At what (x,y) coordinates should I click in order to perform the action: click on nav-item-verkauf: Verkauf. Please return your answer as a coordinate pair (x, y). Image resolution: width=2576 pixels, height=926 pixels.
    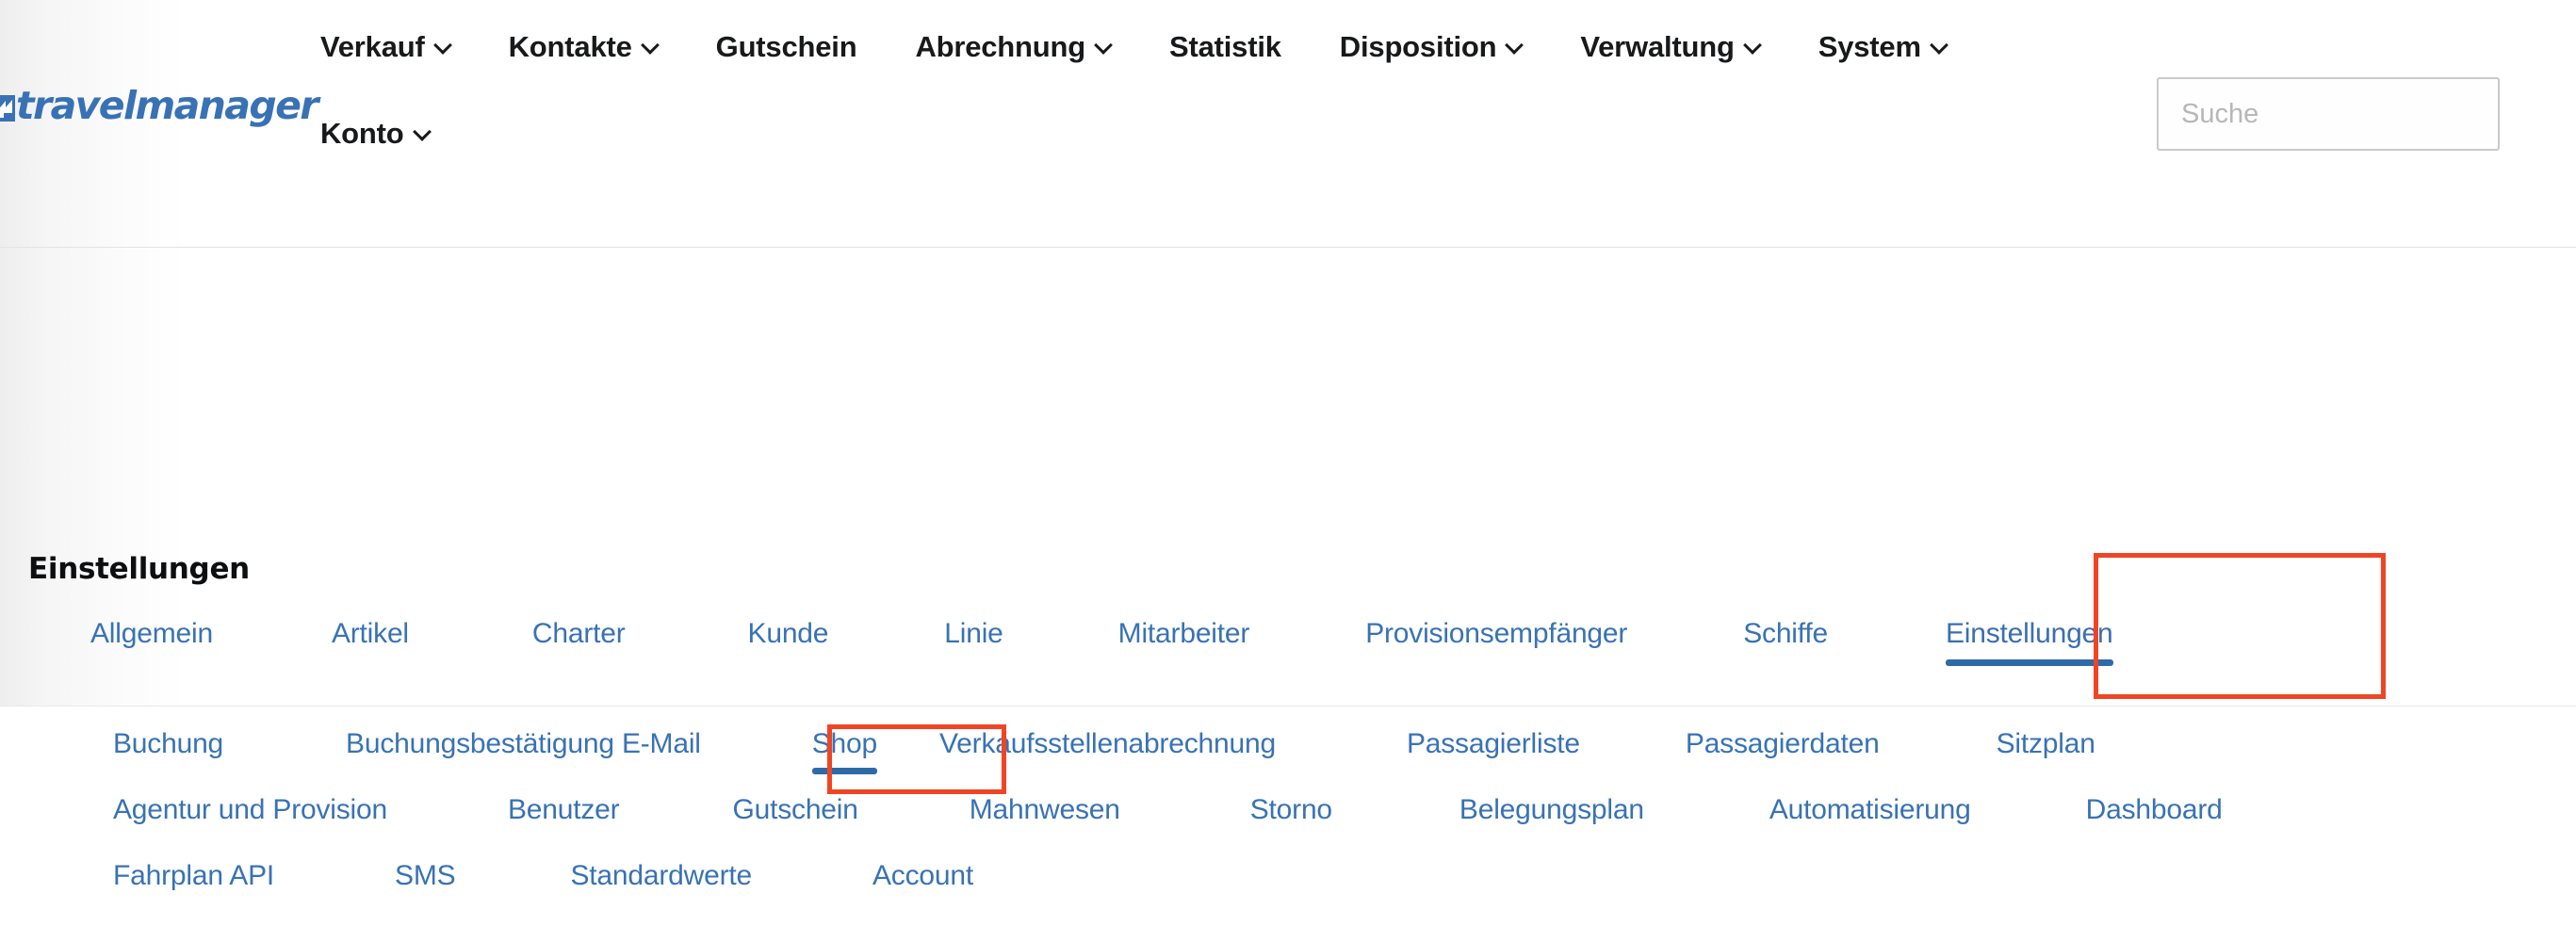
    Looking at the image, I should click on (385, 46).